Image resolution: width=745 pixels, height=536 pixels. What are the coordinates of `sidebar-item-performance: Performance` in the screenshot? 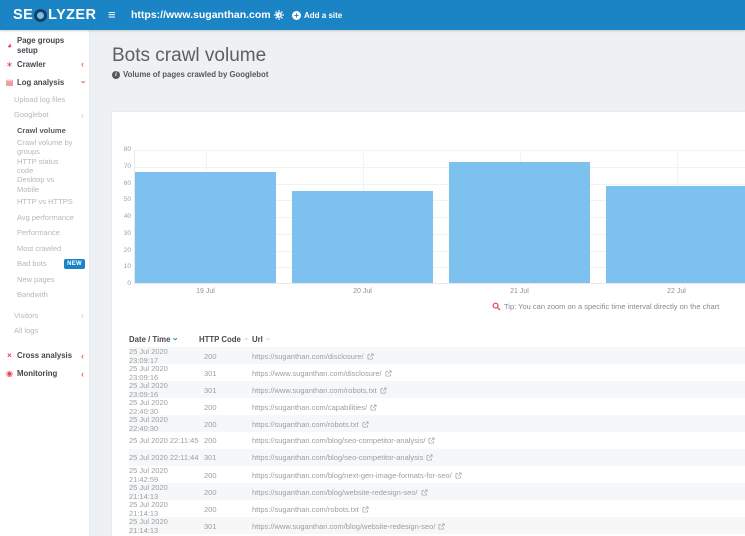 It's located at (44, 233).